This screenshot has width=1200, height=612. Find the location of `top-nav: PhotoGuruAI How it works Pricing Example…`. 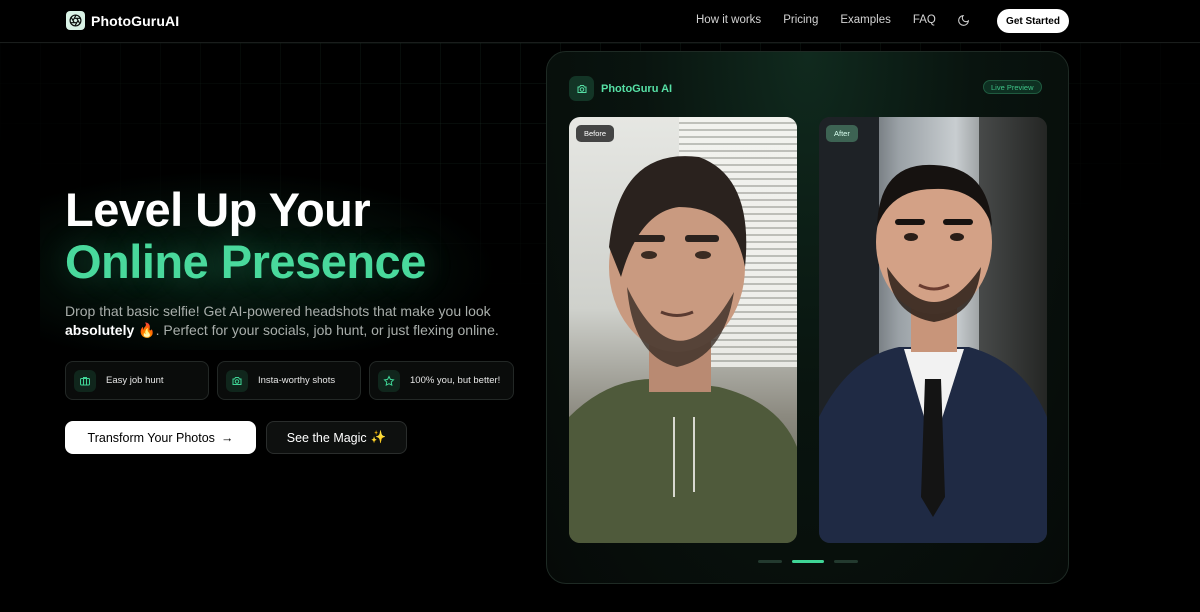

top-nav: PhotoGuruAI How it works Pricing Example… is located at coordinates (600, 21).